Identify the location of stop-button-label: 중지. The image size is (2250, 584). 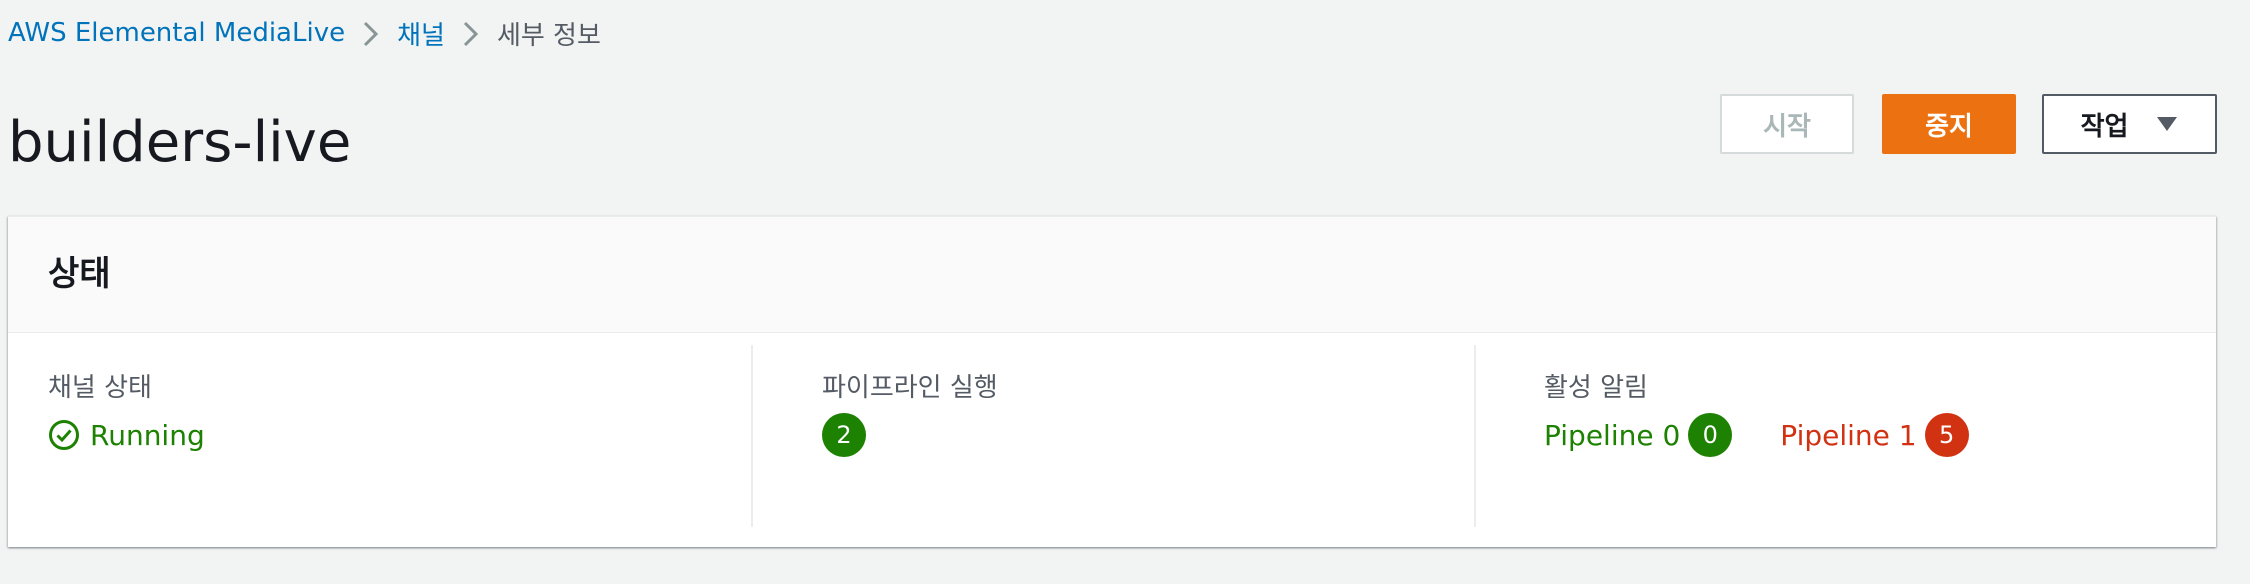
(1949, 126).